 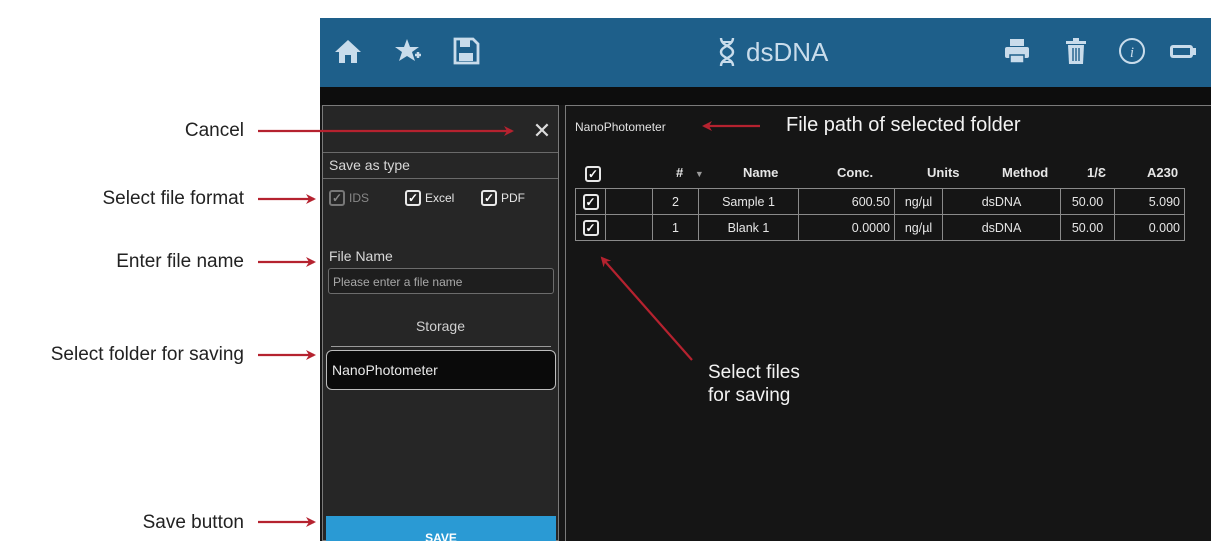 What do you see at coordinates (1076, 51) in the screenshot?
I see `trash-icon` at bounding box center [1076, 51].